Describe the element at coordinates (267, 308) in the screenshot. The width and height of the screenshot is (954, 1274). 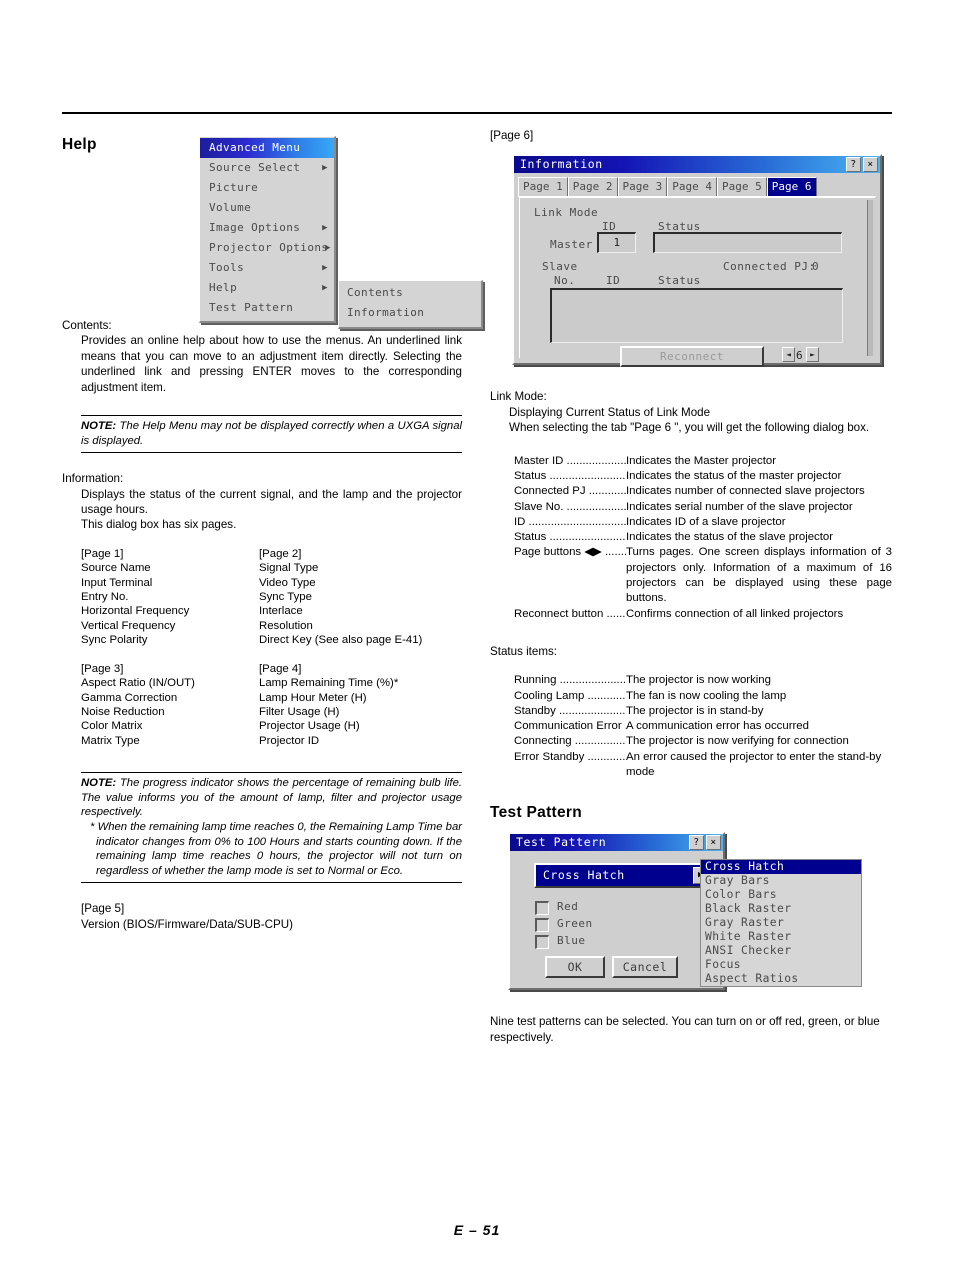
I see `menu-item-test-pattern: Test Pattern` at that location.